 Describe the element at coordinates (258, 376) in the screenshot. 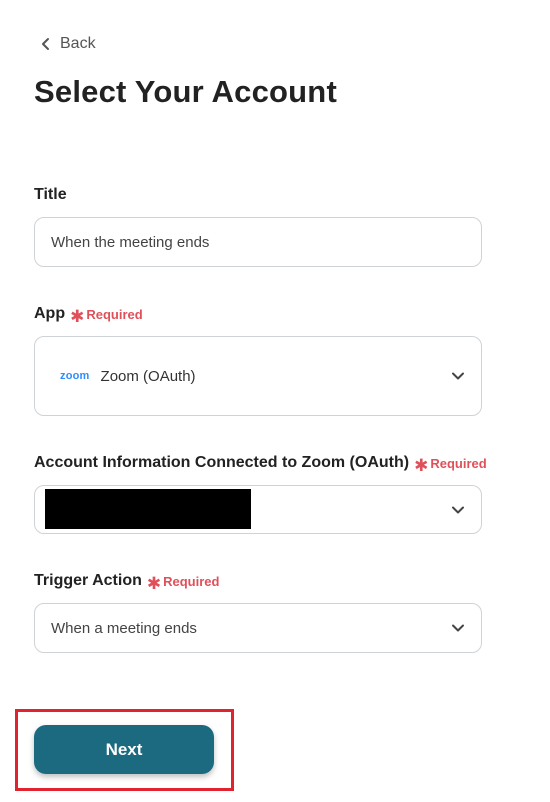

I see `app-select: zoom Zoom (OAuth)` at that location.